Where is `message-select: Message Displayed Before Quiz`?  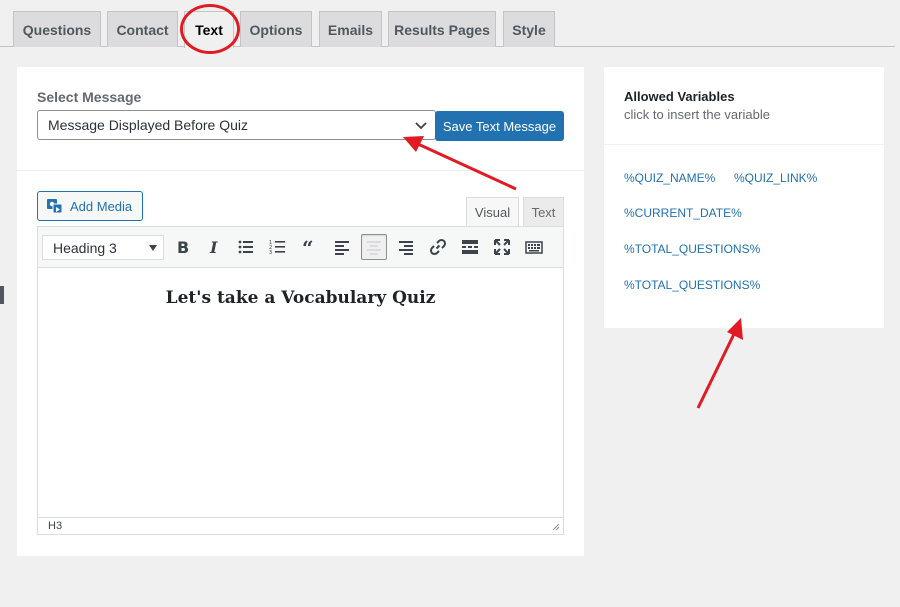 message-select: Message Displayed Before Quiz is located at coordinates (236, 125).